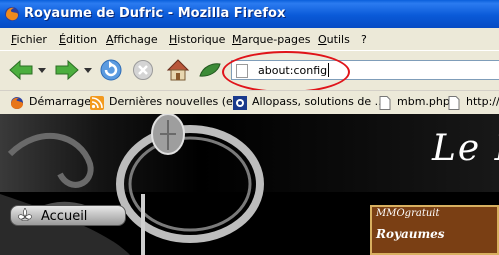 The width and height of the screenshot is (499, 255). I want to click on leaf-icon, so click(210, 70).